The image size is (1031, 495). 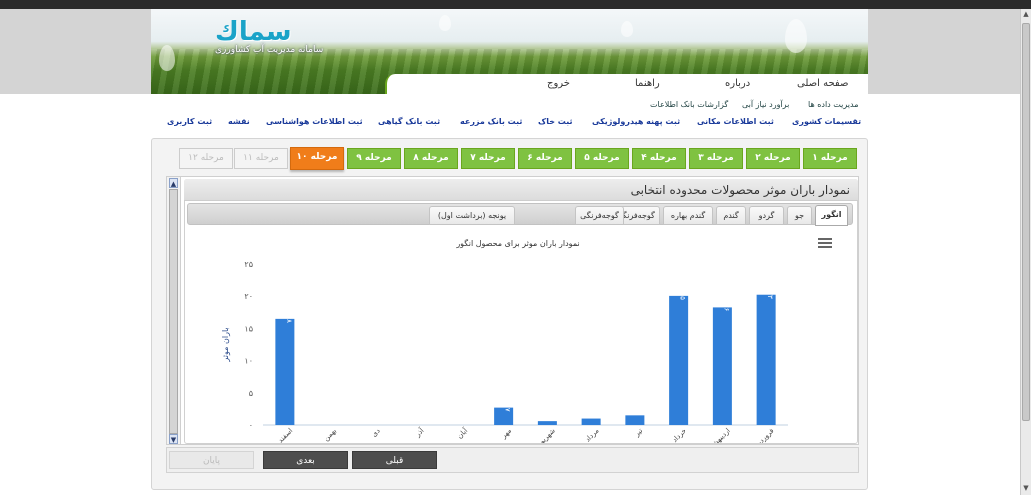 What do you see at coordinates (251, 425) in the screenshot?
I see `y-tick-label: ۰` at bounding box center [251, 425].